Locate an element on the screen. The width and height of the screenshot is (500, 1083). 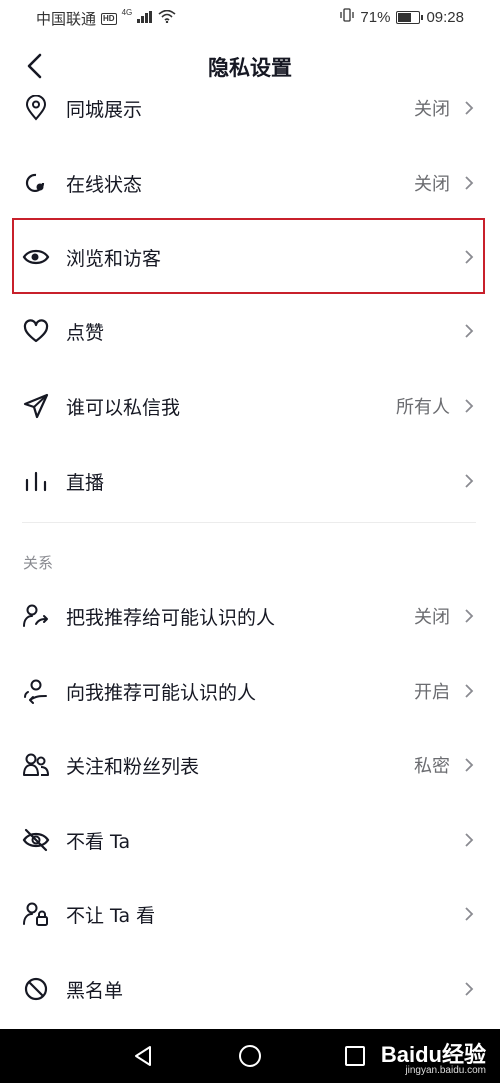
row-label: 点赞 is located at coordinates (85, 332).